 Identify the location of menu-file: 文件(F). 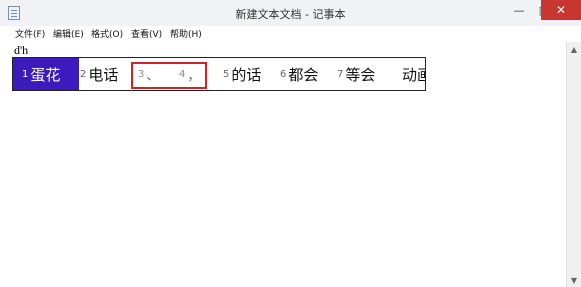
(30, 33).